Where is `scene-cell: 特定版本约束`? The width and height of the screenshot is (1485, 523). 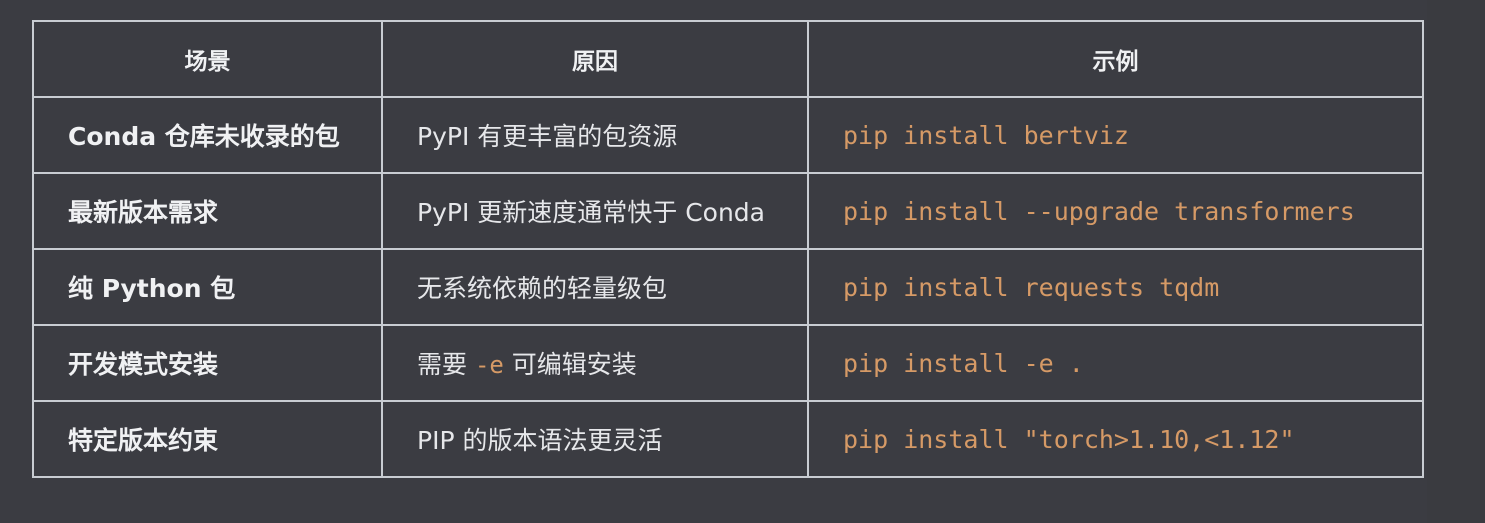
scene-cell: 特定版本约束 is located at coordinates (207, 439).